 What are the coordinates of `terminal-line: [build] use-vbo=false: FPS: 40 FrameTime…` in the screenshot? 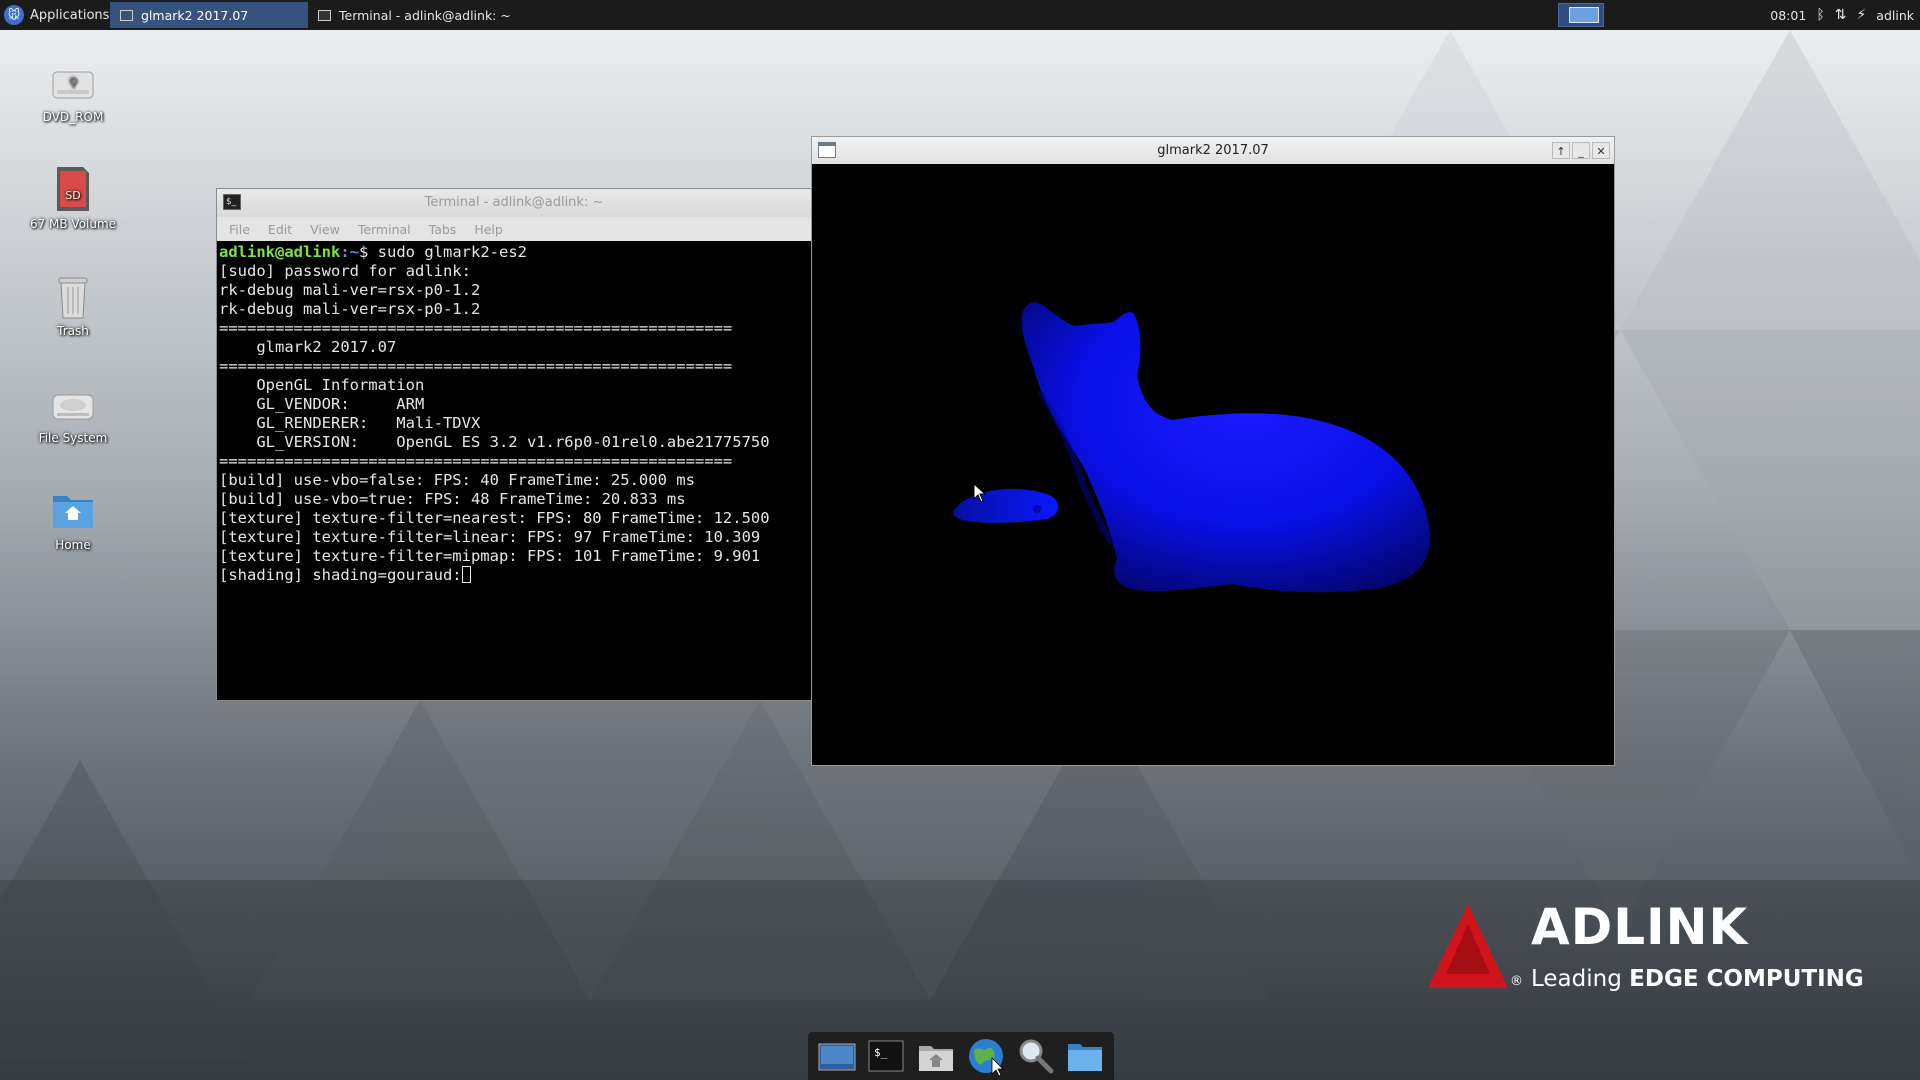 It's located at (457, 480).